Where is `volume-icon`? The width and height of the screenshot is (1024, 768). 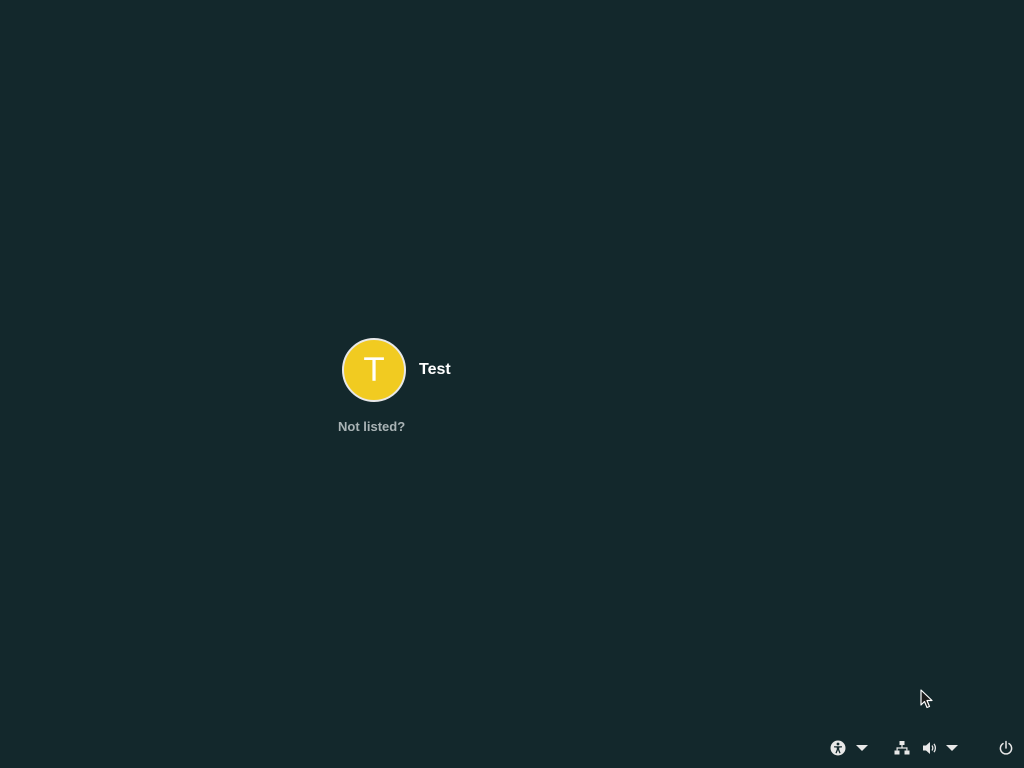
volume-icon is located at coordinates (930, 748).